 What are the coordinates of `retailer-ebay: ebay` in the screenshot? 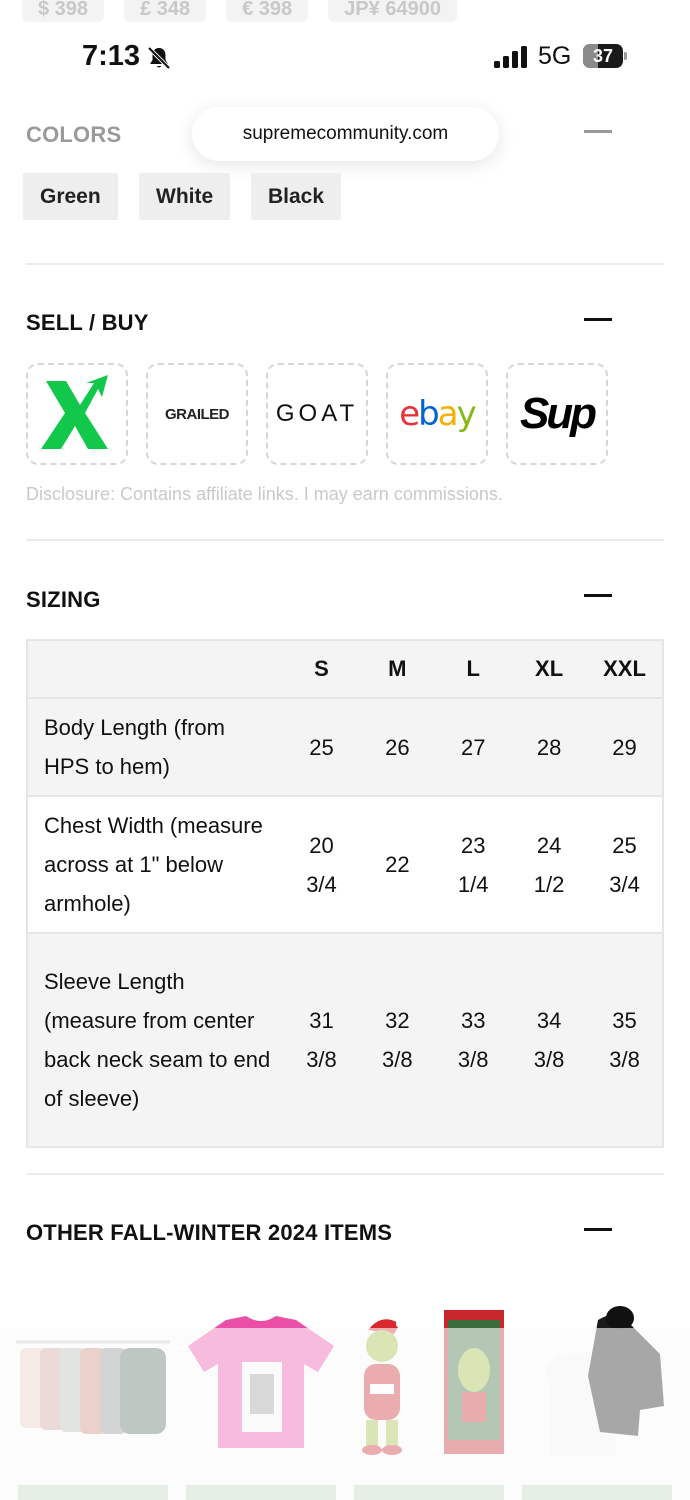 It's located at (437, 414).